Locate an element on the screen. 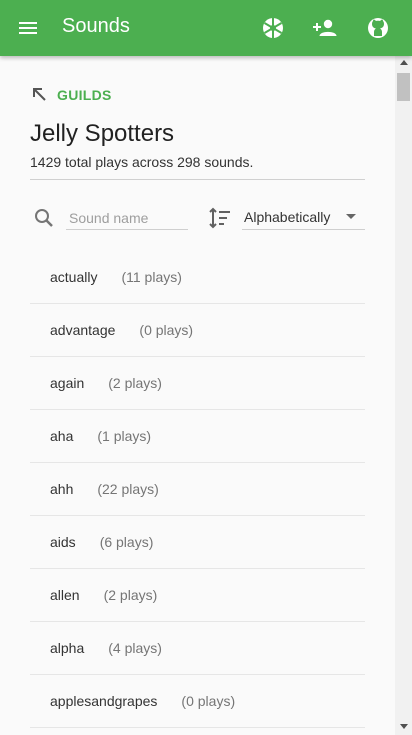  sound-play-count: (6 plays) is located at coordinates (126, 542).